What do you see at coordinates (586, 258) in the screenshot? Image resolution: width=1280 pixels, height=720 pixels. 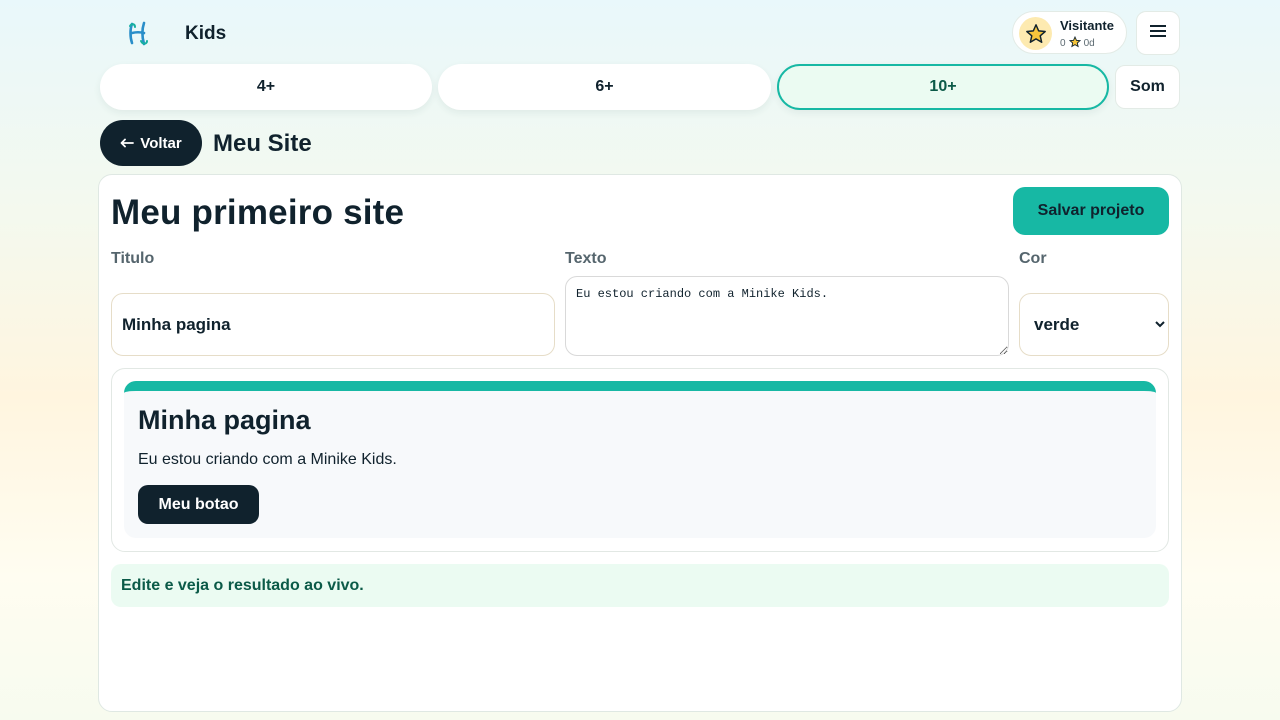 I see `text-field-label: Texto` at bounding box center [586, 258].